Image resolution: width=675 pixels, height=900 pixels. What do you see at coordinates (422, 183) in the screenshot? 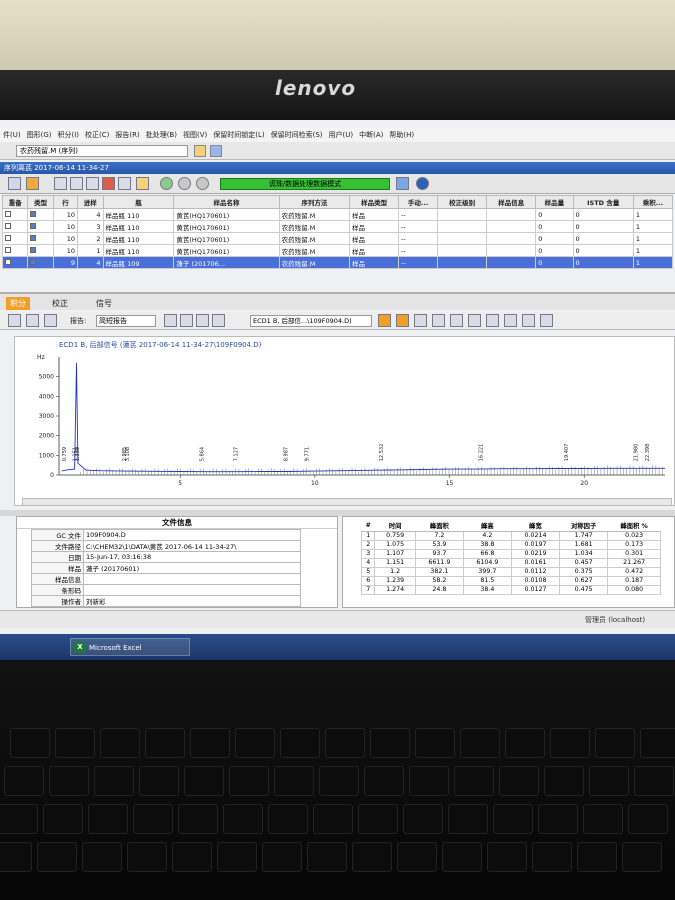
I see `help-icon` at bounding box center [422, 183].